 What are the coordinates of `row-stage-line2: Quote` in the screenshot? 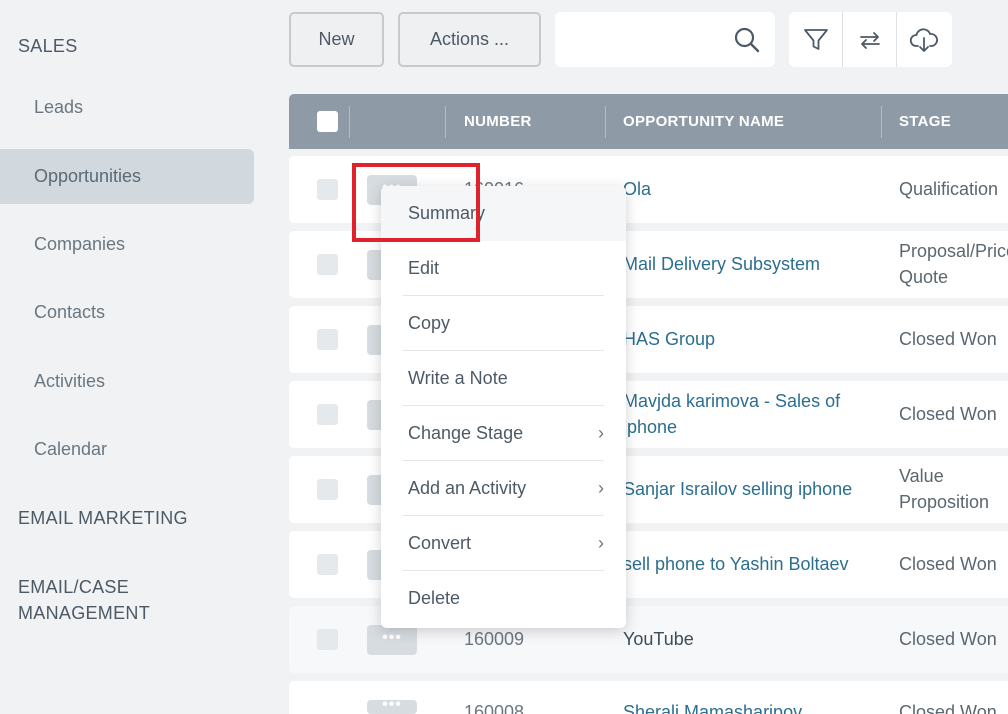 It's located at (924, 277).